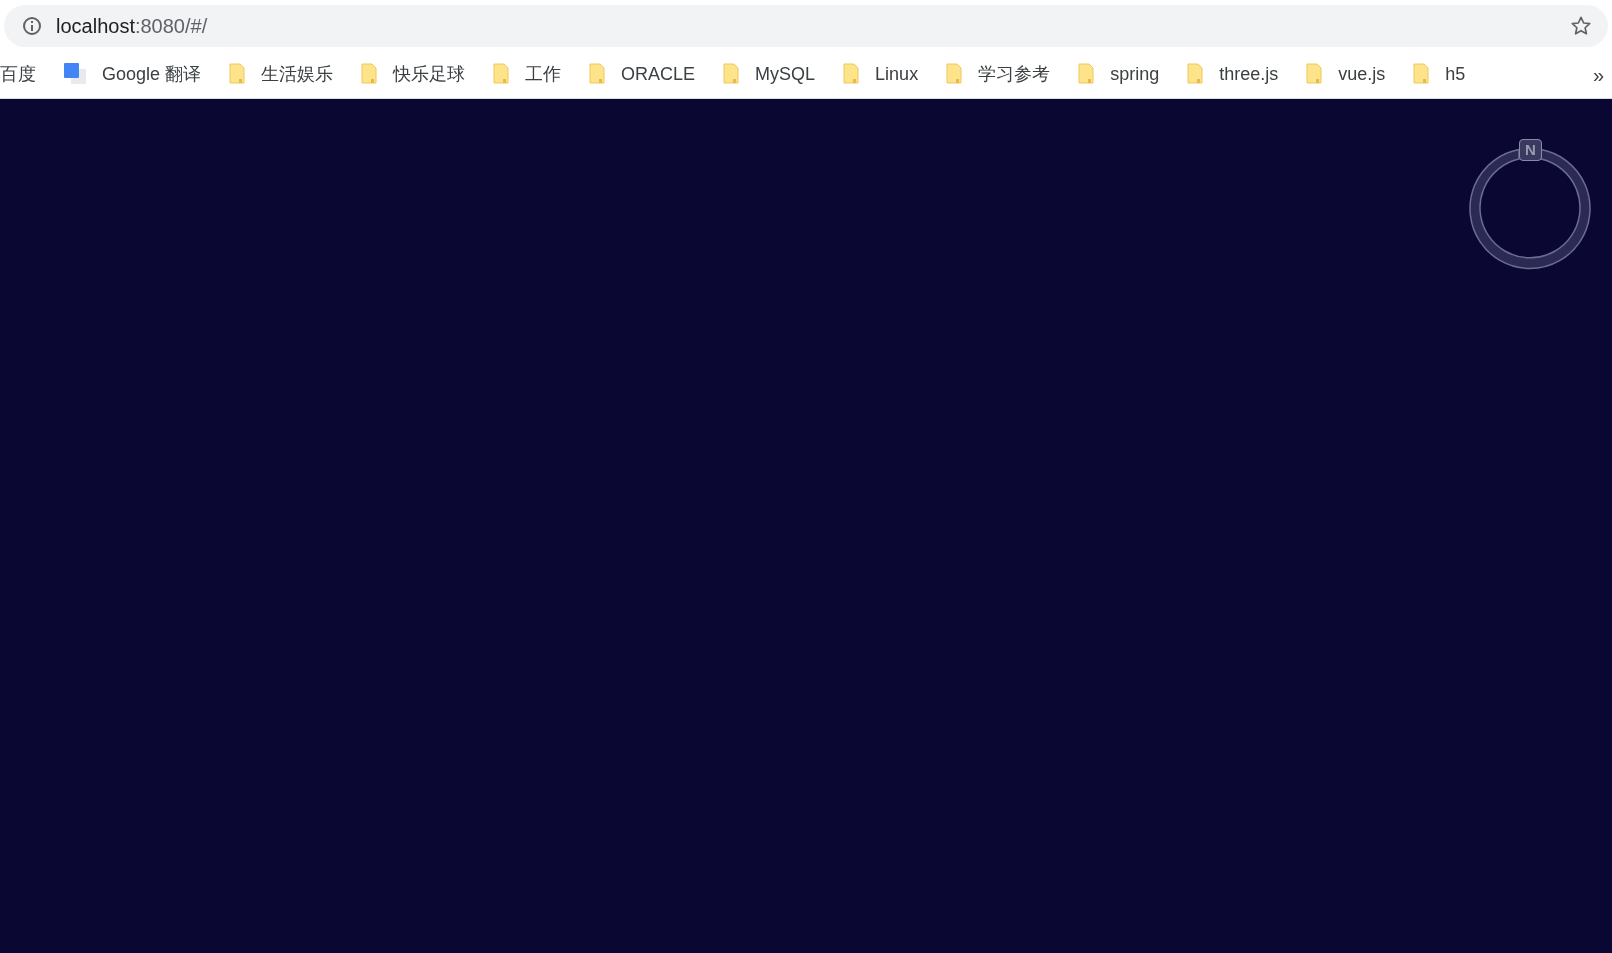  What do you see at coordinates (769, 74) in the screenshot?
I see `bookmark-item: MySQL` at bounding box center [769, 74].